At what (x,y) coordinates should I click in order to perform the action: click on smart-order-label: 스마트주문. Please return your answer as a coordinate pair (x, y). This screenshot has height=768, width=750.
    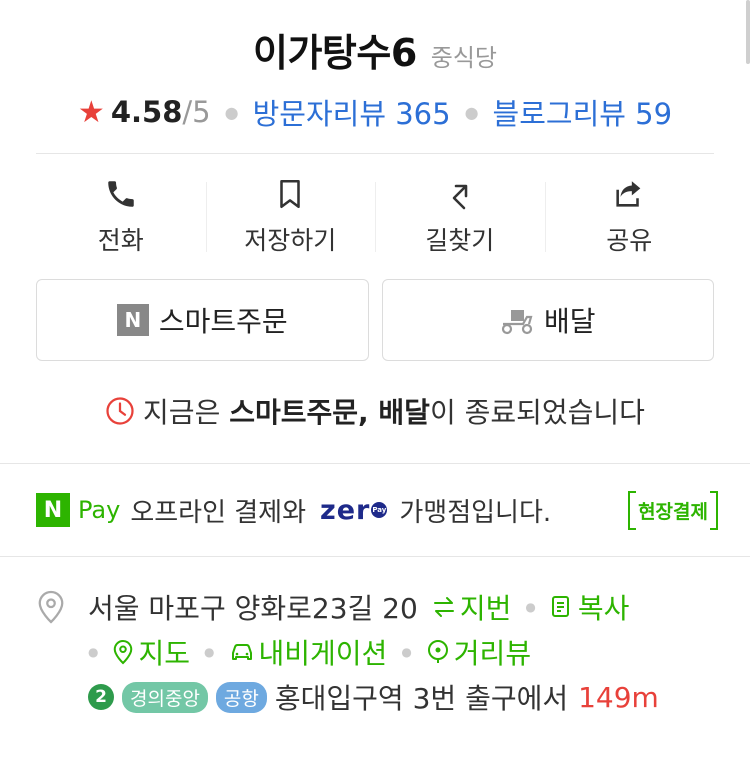
    Looking at the image, I should click on (223, 321).